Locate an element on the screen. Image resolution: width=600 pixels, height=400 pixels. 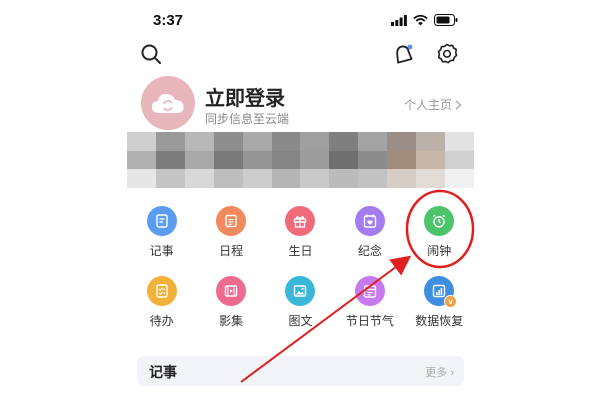
login-subtitle: 同步信息至云端 is located at coordinates (247, 119).